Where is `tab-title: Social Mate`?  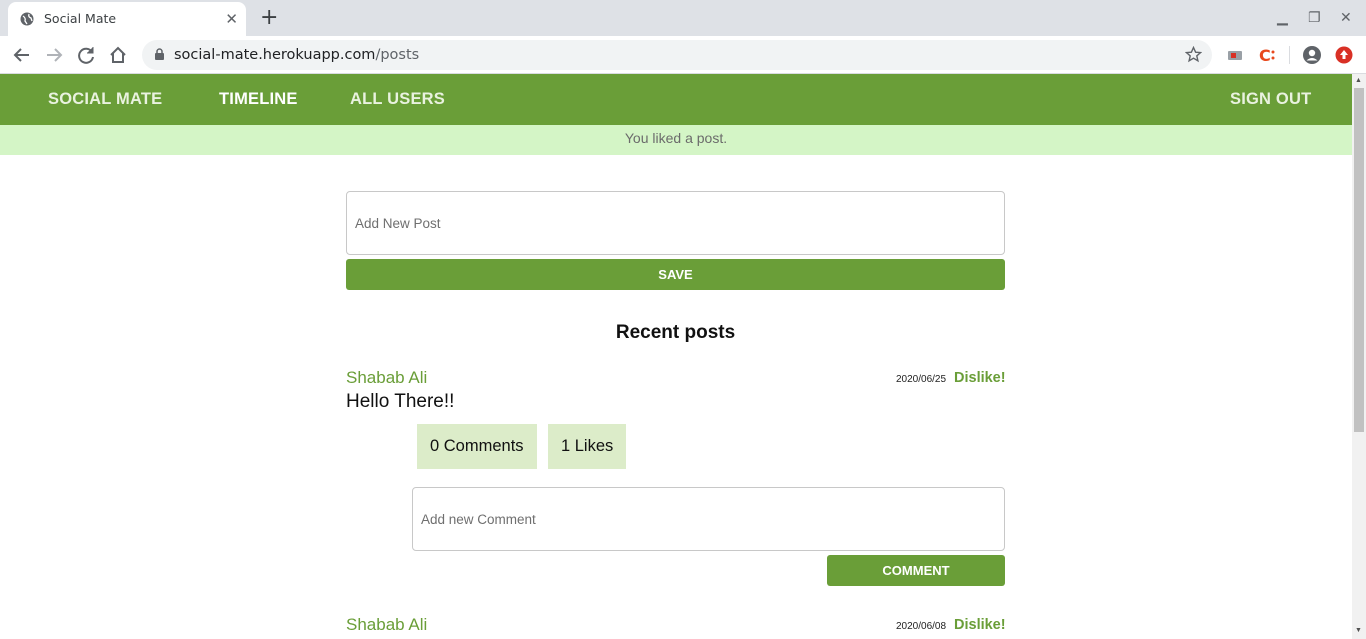 tab-title: Social Mate is located at coordinates (80, 18).